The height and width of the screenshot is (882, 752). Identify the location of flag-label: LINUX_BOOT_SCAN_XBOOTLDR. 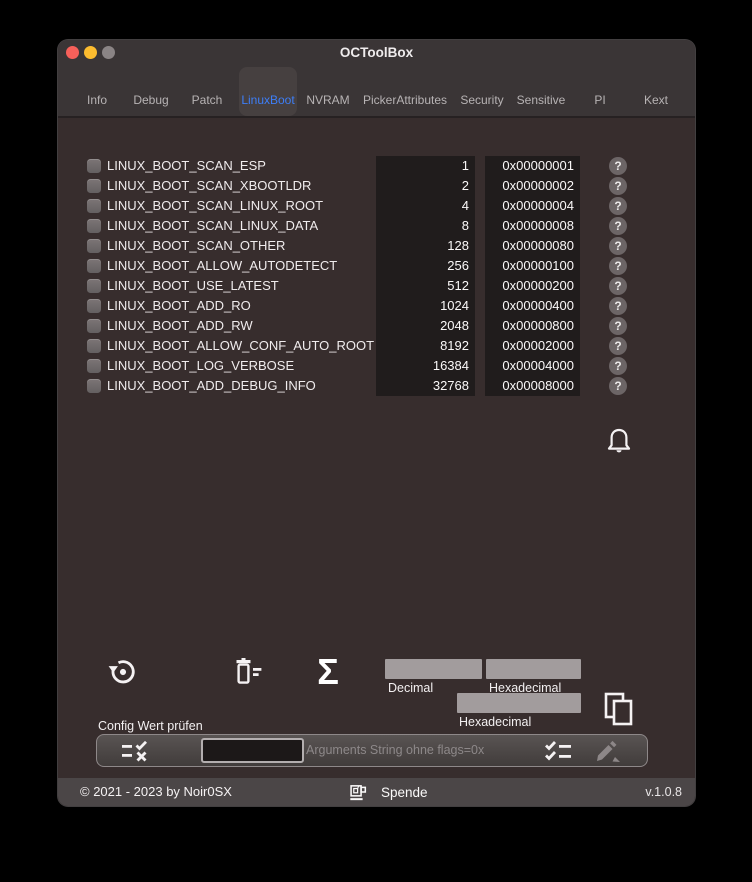
(209, 185).